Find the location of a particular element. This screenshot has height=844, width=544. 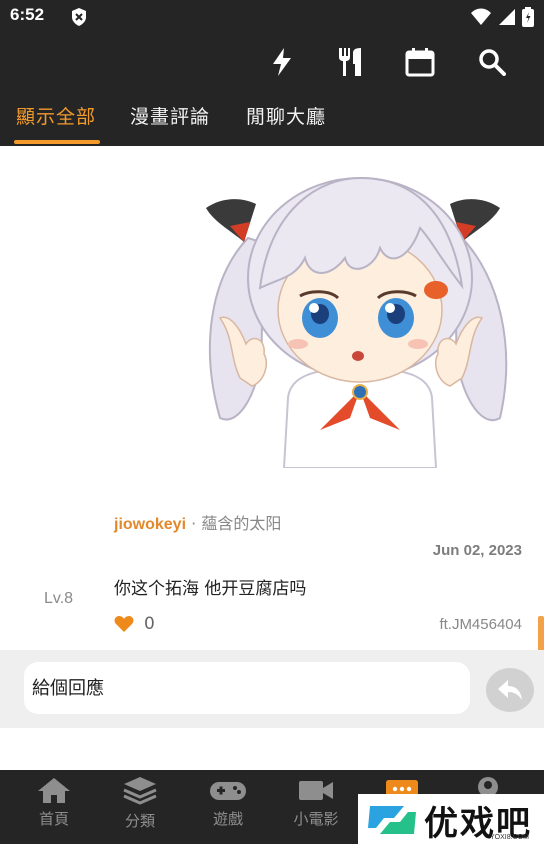

battery-icon is located at coordinates (528, 17).